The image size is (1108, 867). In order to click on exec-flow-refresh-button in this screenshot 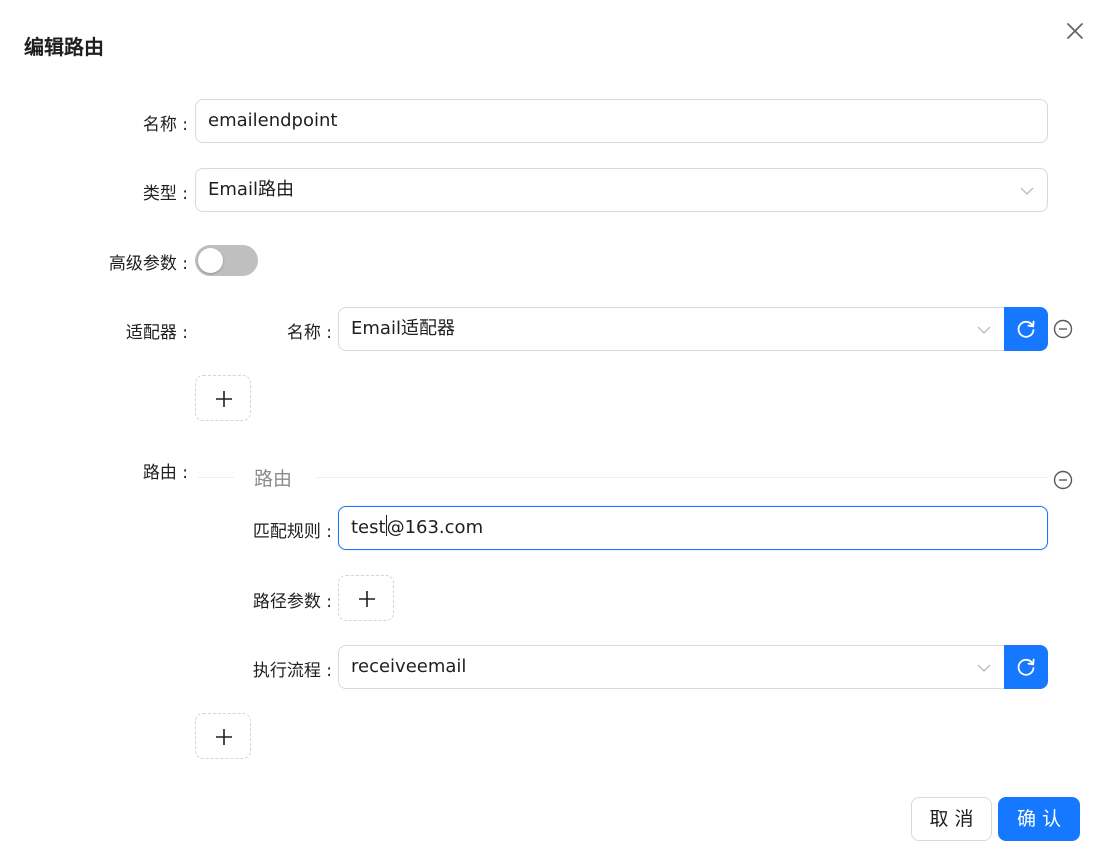, I will do `click(1026, 667)`.